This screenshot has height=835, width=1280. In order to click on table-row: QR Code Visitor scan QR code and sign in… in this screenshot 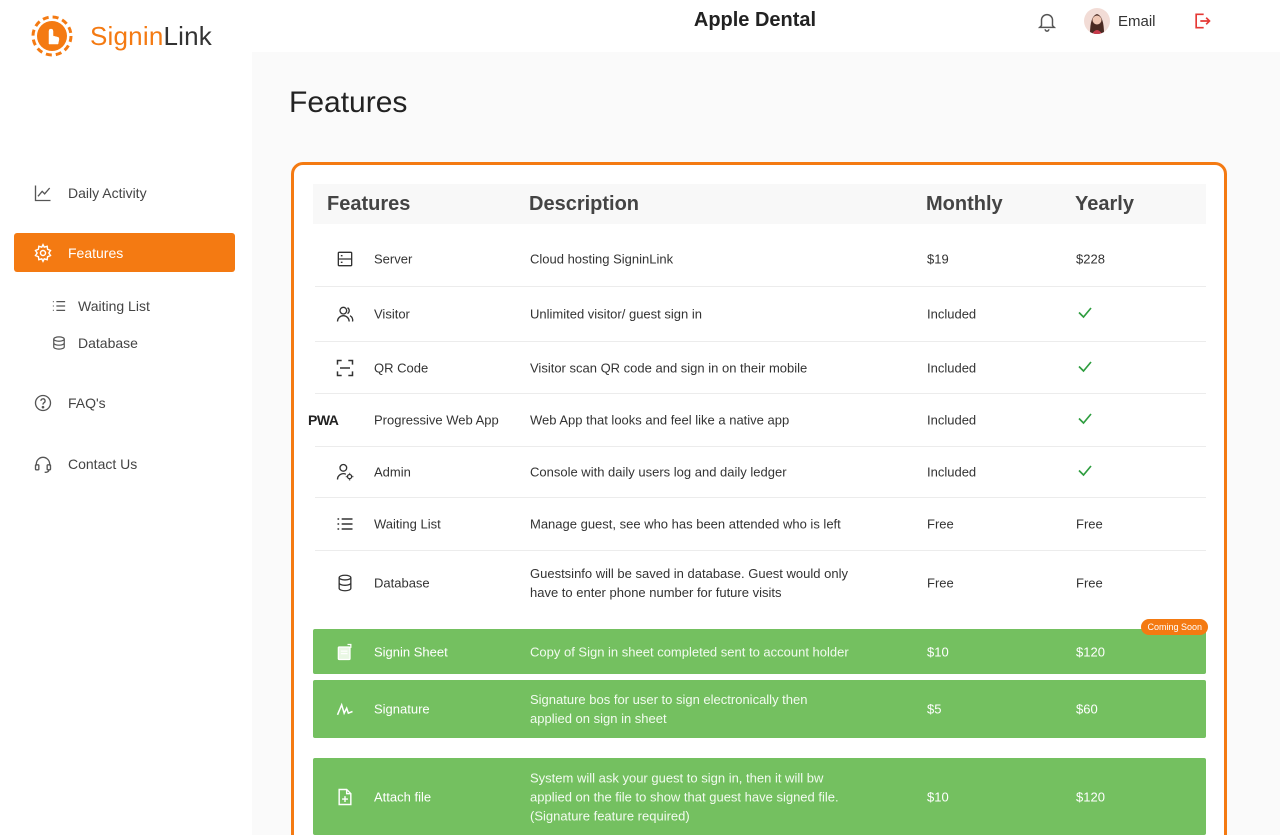, I will do `click(760, 368)`.